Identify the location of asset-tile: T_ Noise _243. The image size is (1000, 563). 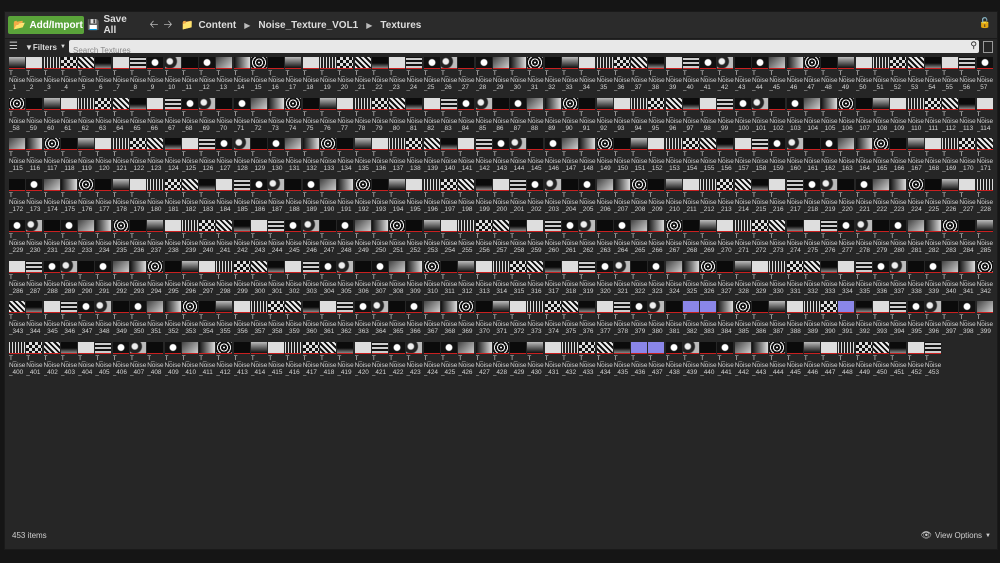
(258, 239).